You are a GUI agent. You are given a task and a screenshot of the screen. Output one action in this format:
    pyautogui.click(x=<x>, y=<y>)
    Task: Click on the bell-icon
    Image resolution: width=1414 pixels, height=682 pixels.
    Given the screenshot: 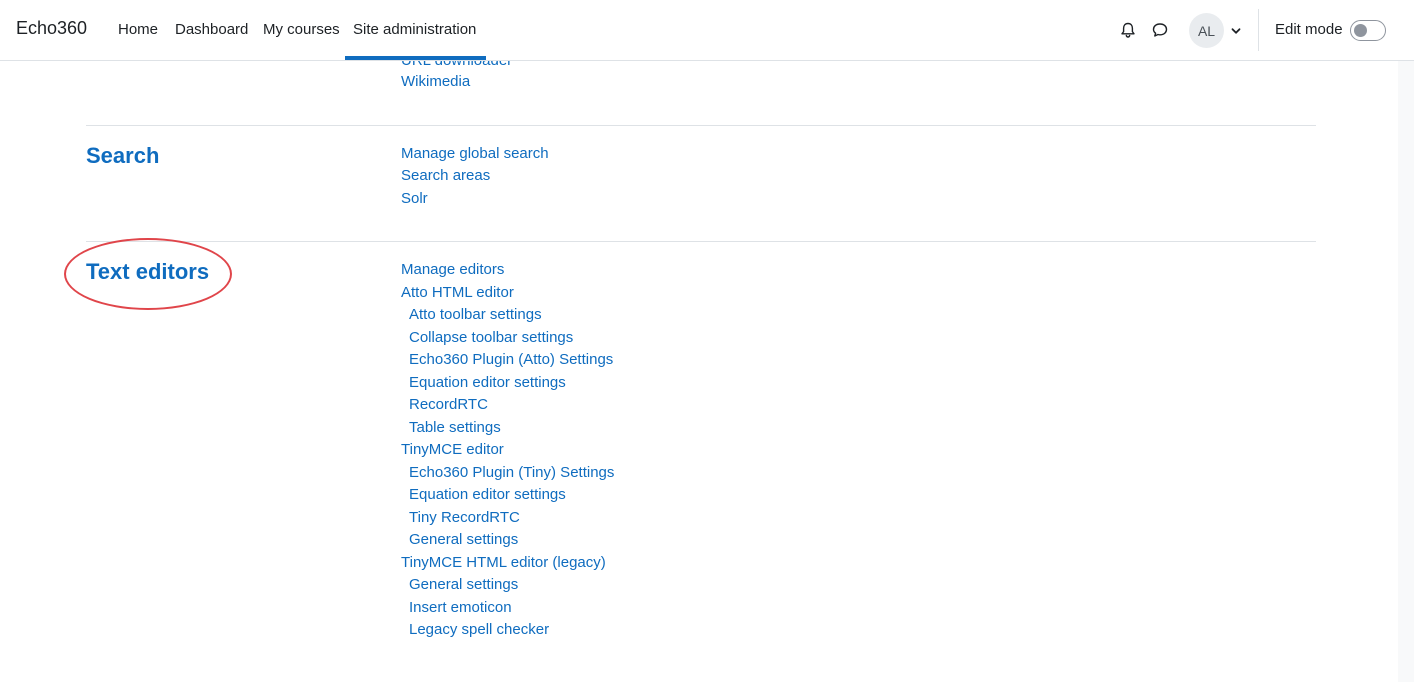 What is the action you would take?
    pyautogui.click(x=1128, y=30)
    